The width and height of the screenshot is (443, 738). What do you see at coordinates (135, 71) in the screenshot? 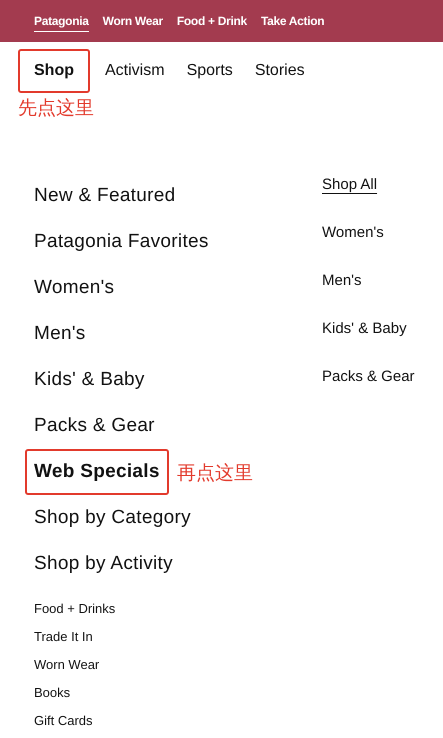
I see `nav-tab: Activism` at bounding box center [135, 71].